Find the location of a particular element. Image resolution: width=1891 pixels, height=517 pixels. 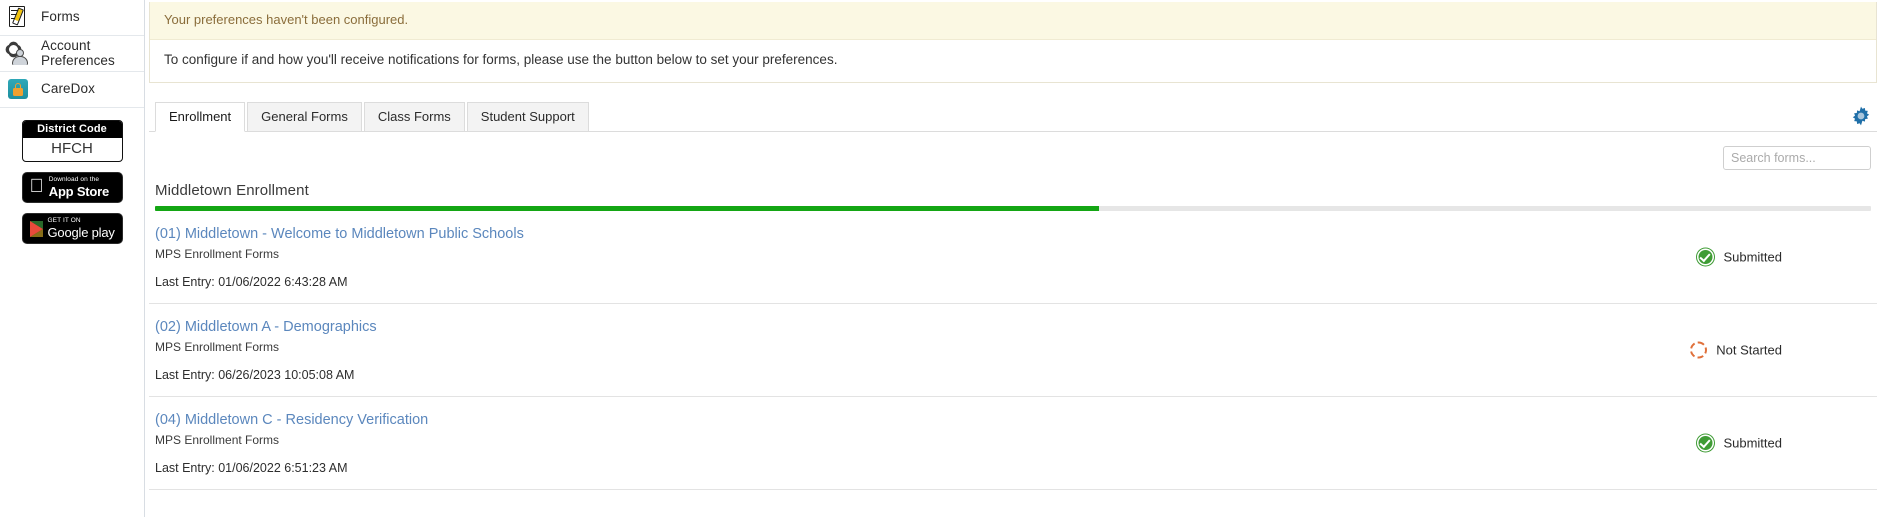

account-preferences-icon is located at coordinates (19, 54).